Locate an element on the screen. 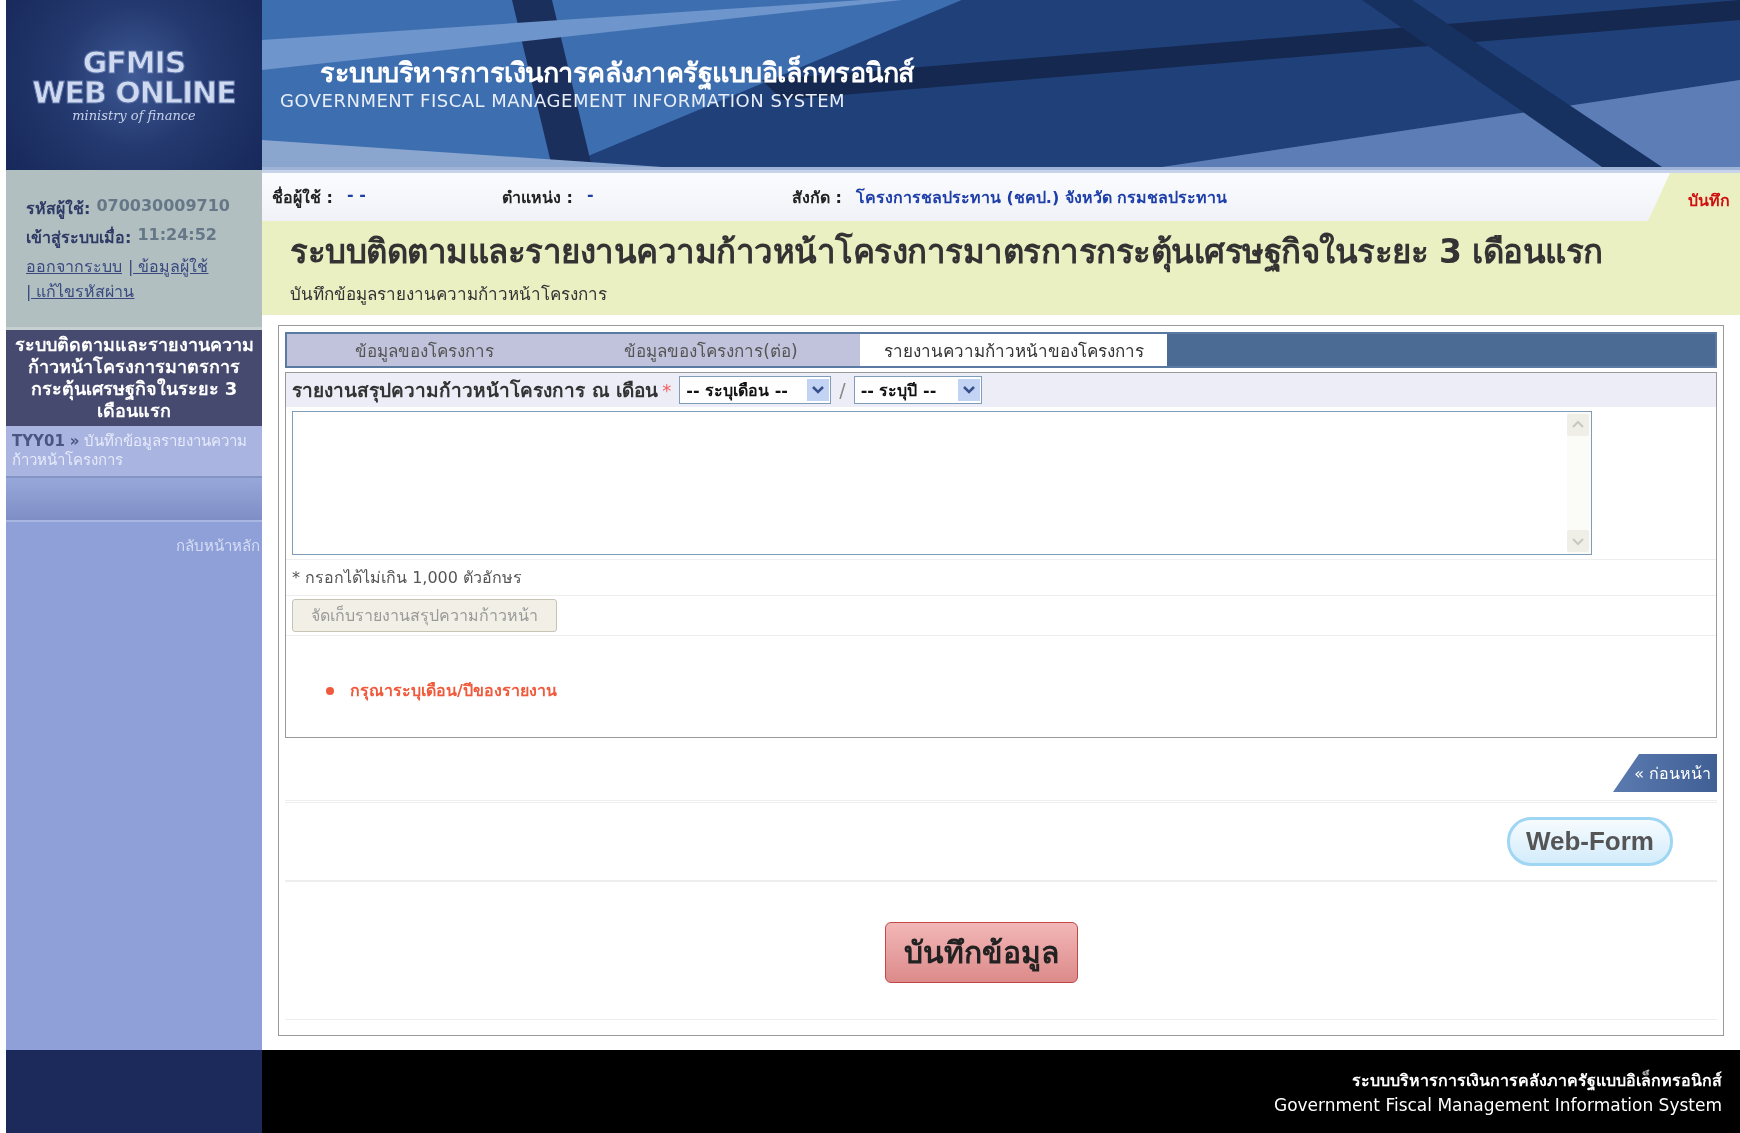 Image resolution: width=1740 pixels, height=1133 pixels. menu-title: ระบบติดตามและรายงานความก้าวหน้าโครงการมาตรการกระตุ้นเศรษฐกิจในระยะ 3 เดือนแรก is located at coordinates (134, 378).